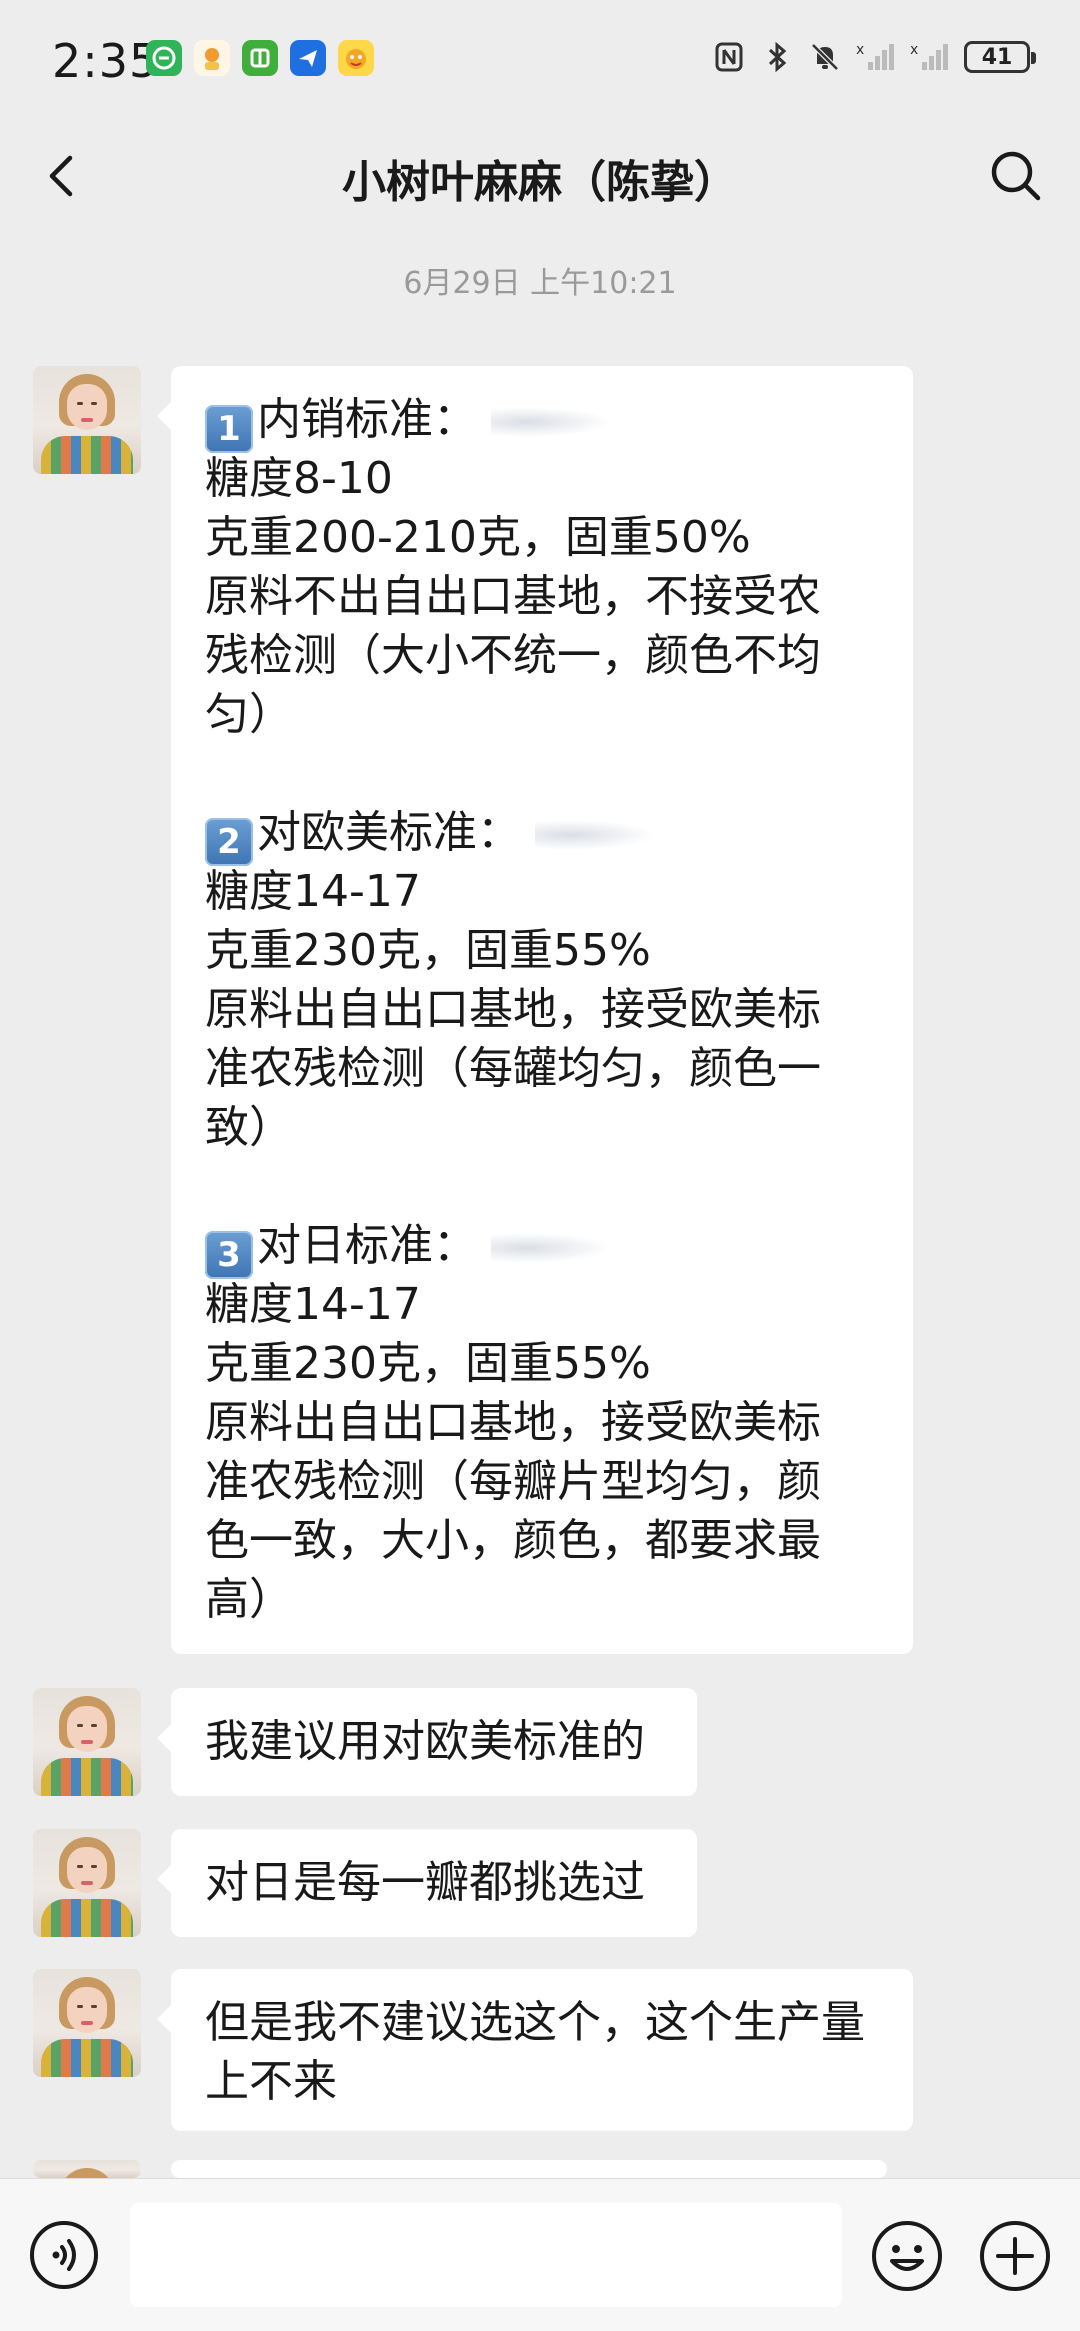 The width and height of the screenshot is (1080, 2331). I want to click on voice-input-icon, so click(64, 2255).